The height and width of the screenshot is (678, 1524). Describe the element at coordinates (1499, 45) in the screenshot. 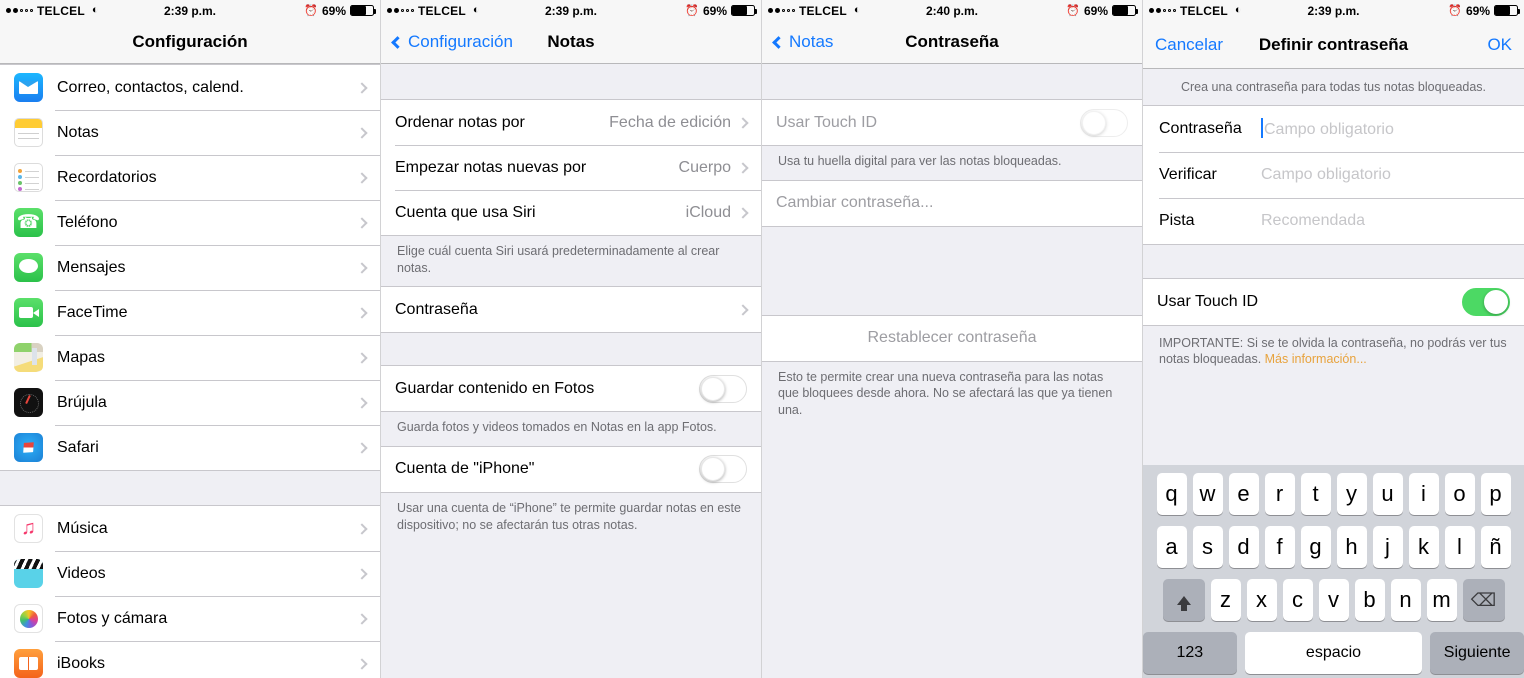

I see `ok-button: OK` at that location.